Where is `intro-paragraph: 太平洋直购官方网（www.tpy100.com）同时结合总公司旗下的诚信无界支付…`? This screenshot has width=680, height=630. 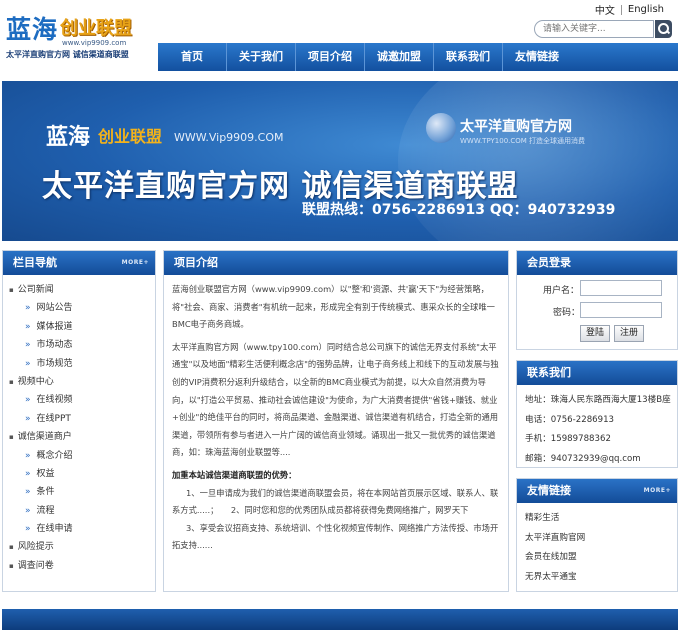 intro-paragraph: 太平洋直购官方网（www.tpy100.com）同时结合总公司旗下的诚信无界支付… is located at coordinates (335, 399).